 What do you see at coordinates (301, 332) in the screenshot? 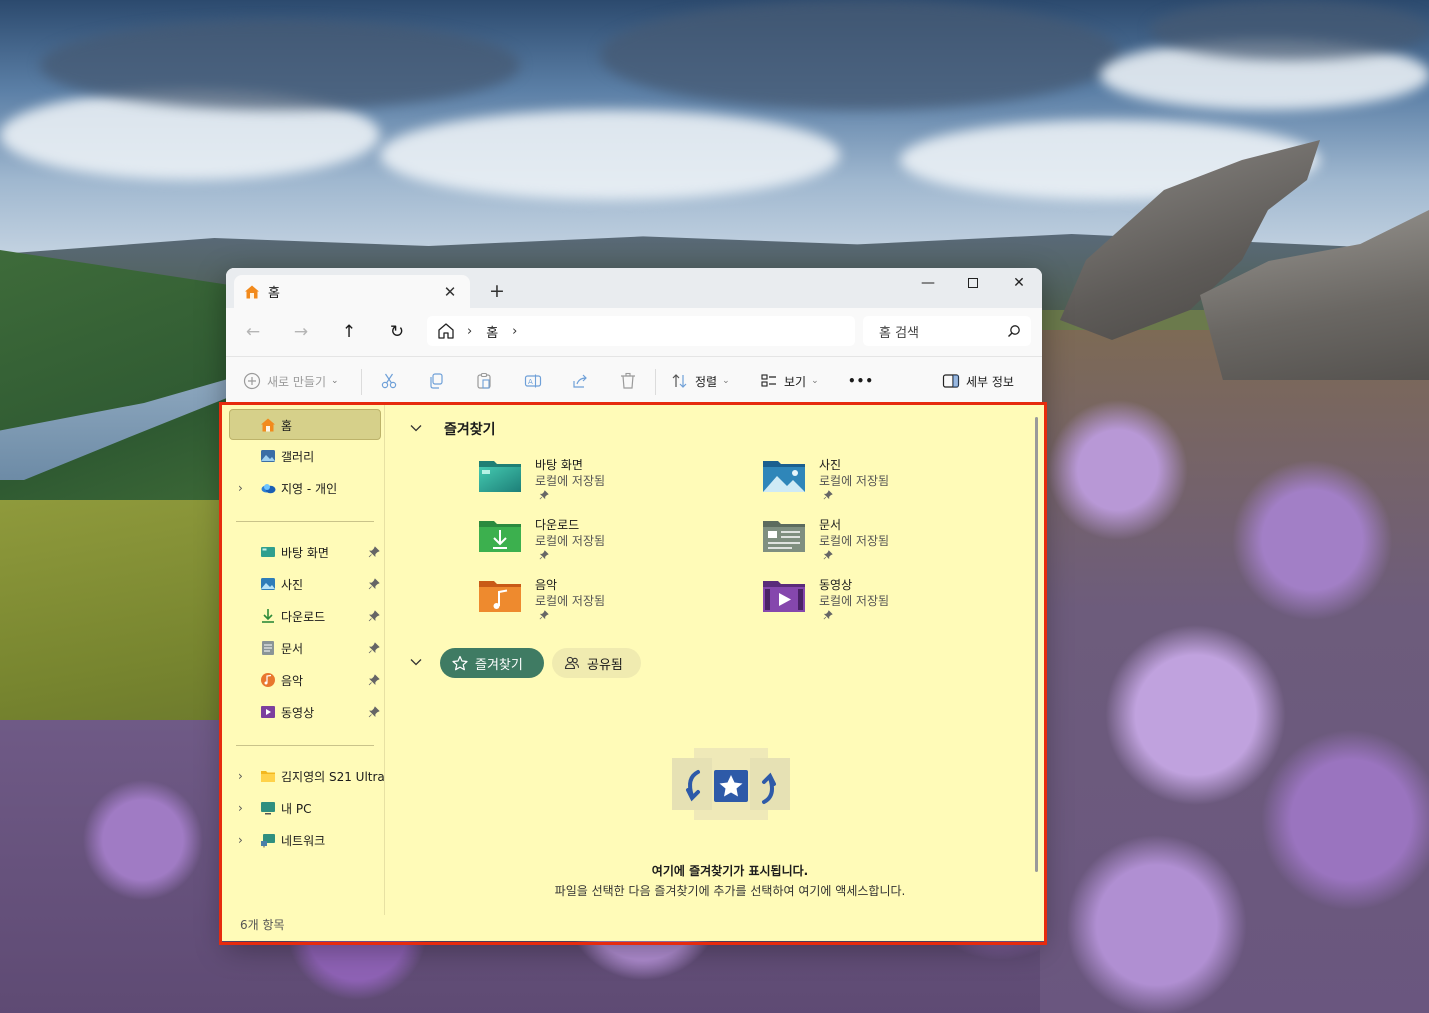
I see `forward-button: →` at bounding box center [301, 332].